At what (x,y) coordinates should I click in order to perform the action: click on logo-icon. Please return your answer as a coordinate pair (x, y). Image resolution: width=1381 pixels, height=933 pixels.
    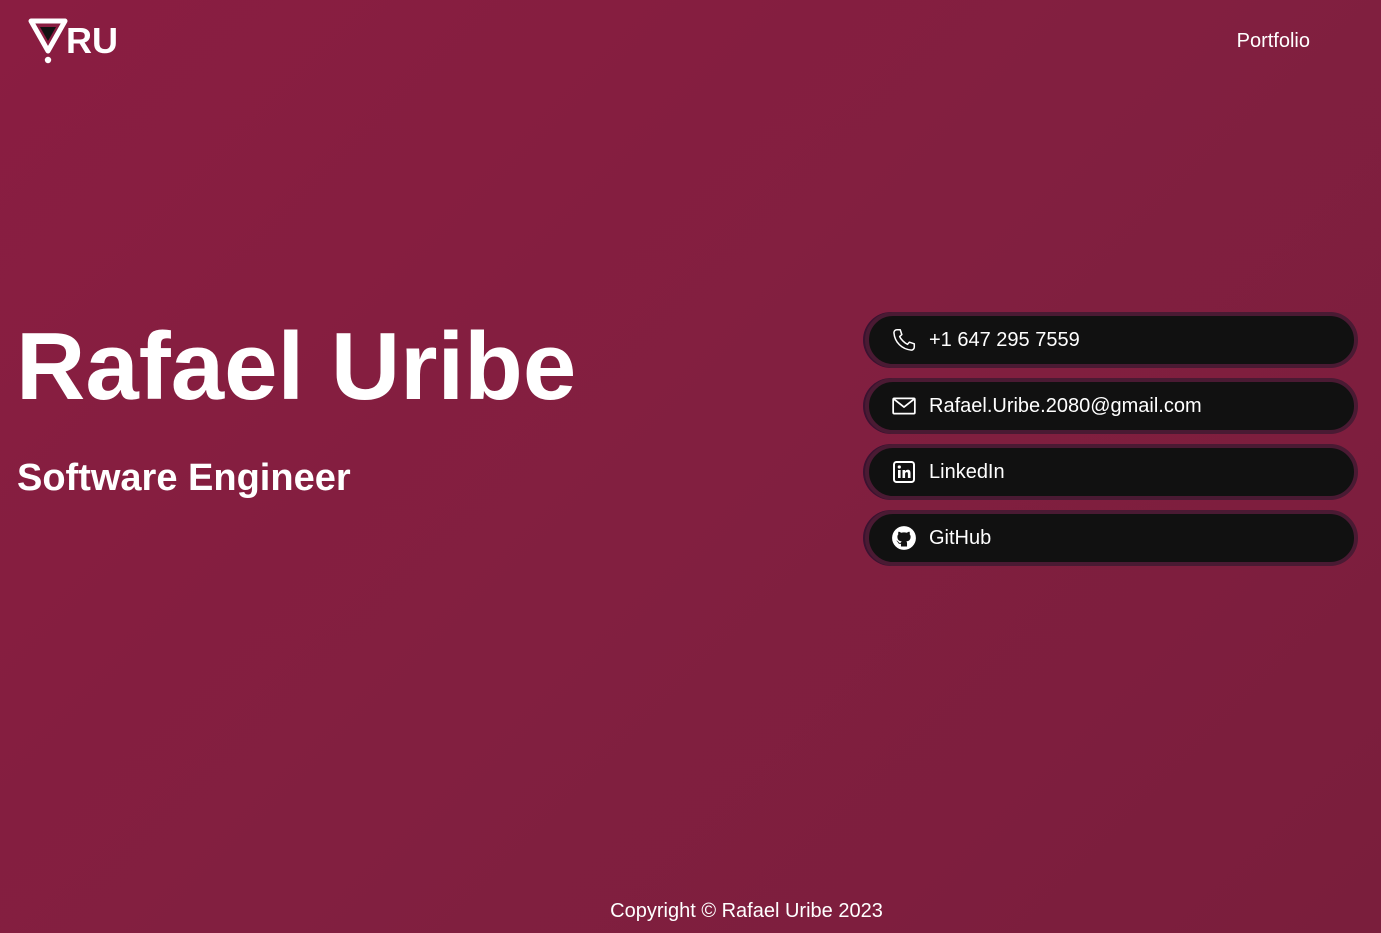
    Looking at the image, I should click on (48, 41).